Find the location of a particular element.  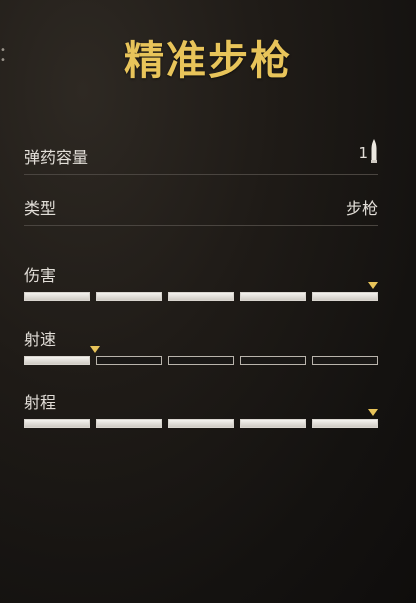

bullet-icon is located at coordinates (374, 151).